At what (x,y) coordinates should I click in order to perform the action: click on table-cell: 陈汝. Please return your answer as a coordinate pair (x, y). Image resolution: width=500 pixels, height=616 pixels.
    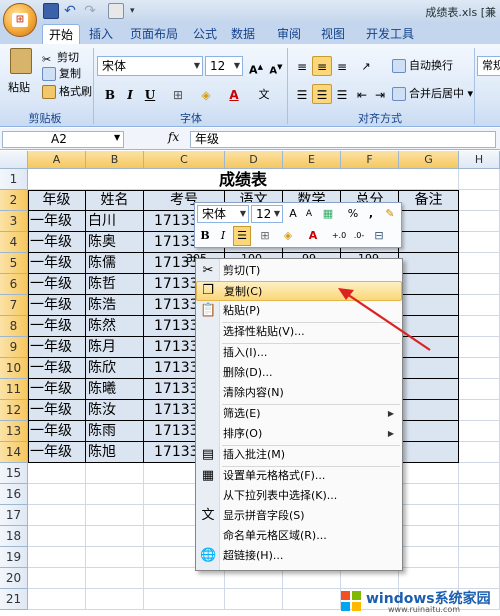
    Looking at the image, I should click on (115, 410).